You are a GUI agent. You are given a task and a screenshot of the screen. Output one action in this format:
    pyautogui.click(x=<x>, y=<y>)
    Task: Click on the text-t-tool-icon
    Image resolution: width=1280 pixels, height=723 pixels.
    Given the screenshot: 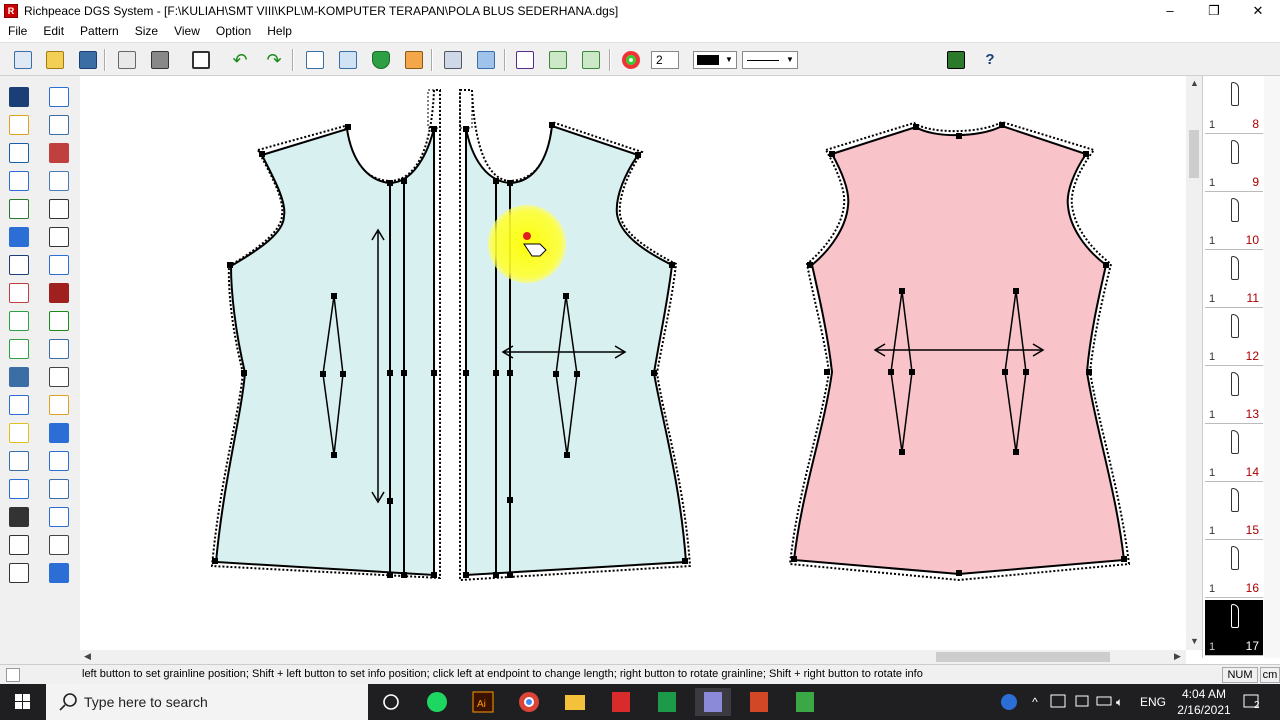 What is the action you would take?
    pyautogui.click(x=19, y=573)
    